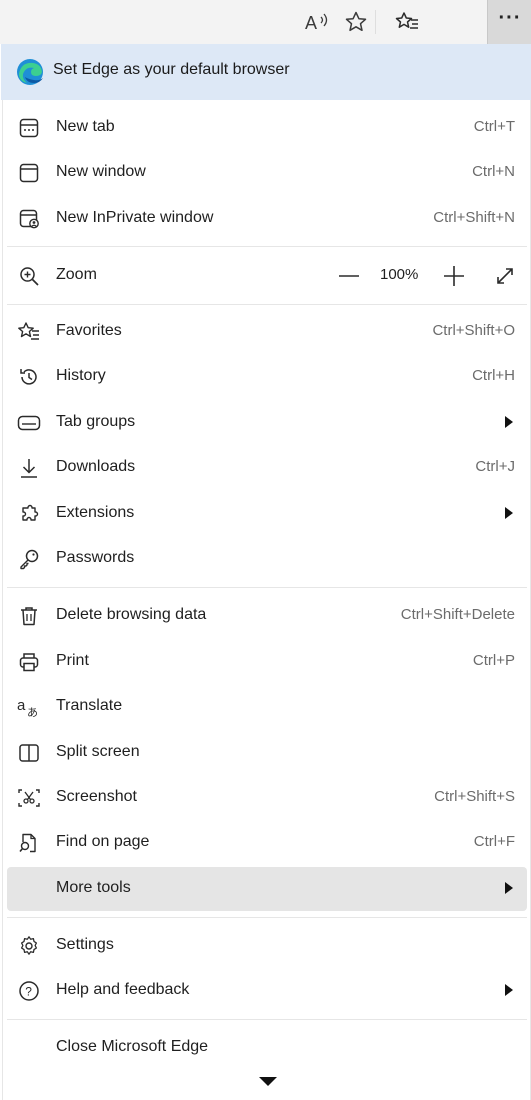  What do you see at coordinates (135, 217) in the screenshot?
I see `menu-item-label: New InPrivate window` at bounding box center [135, 217].